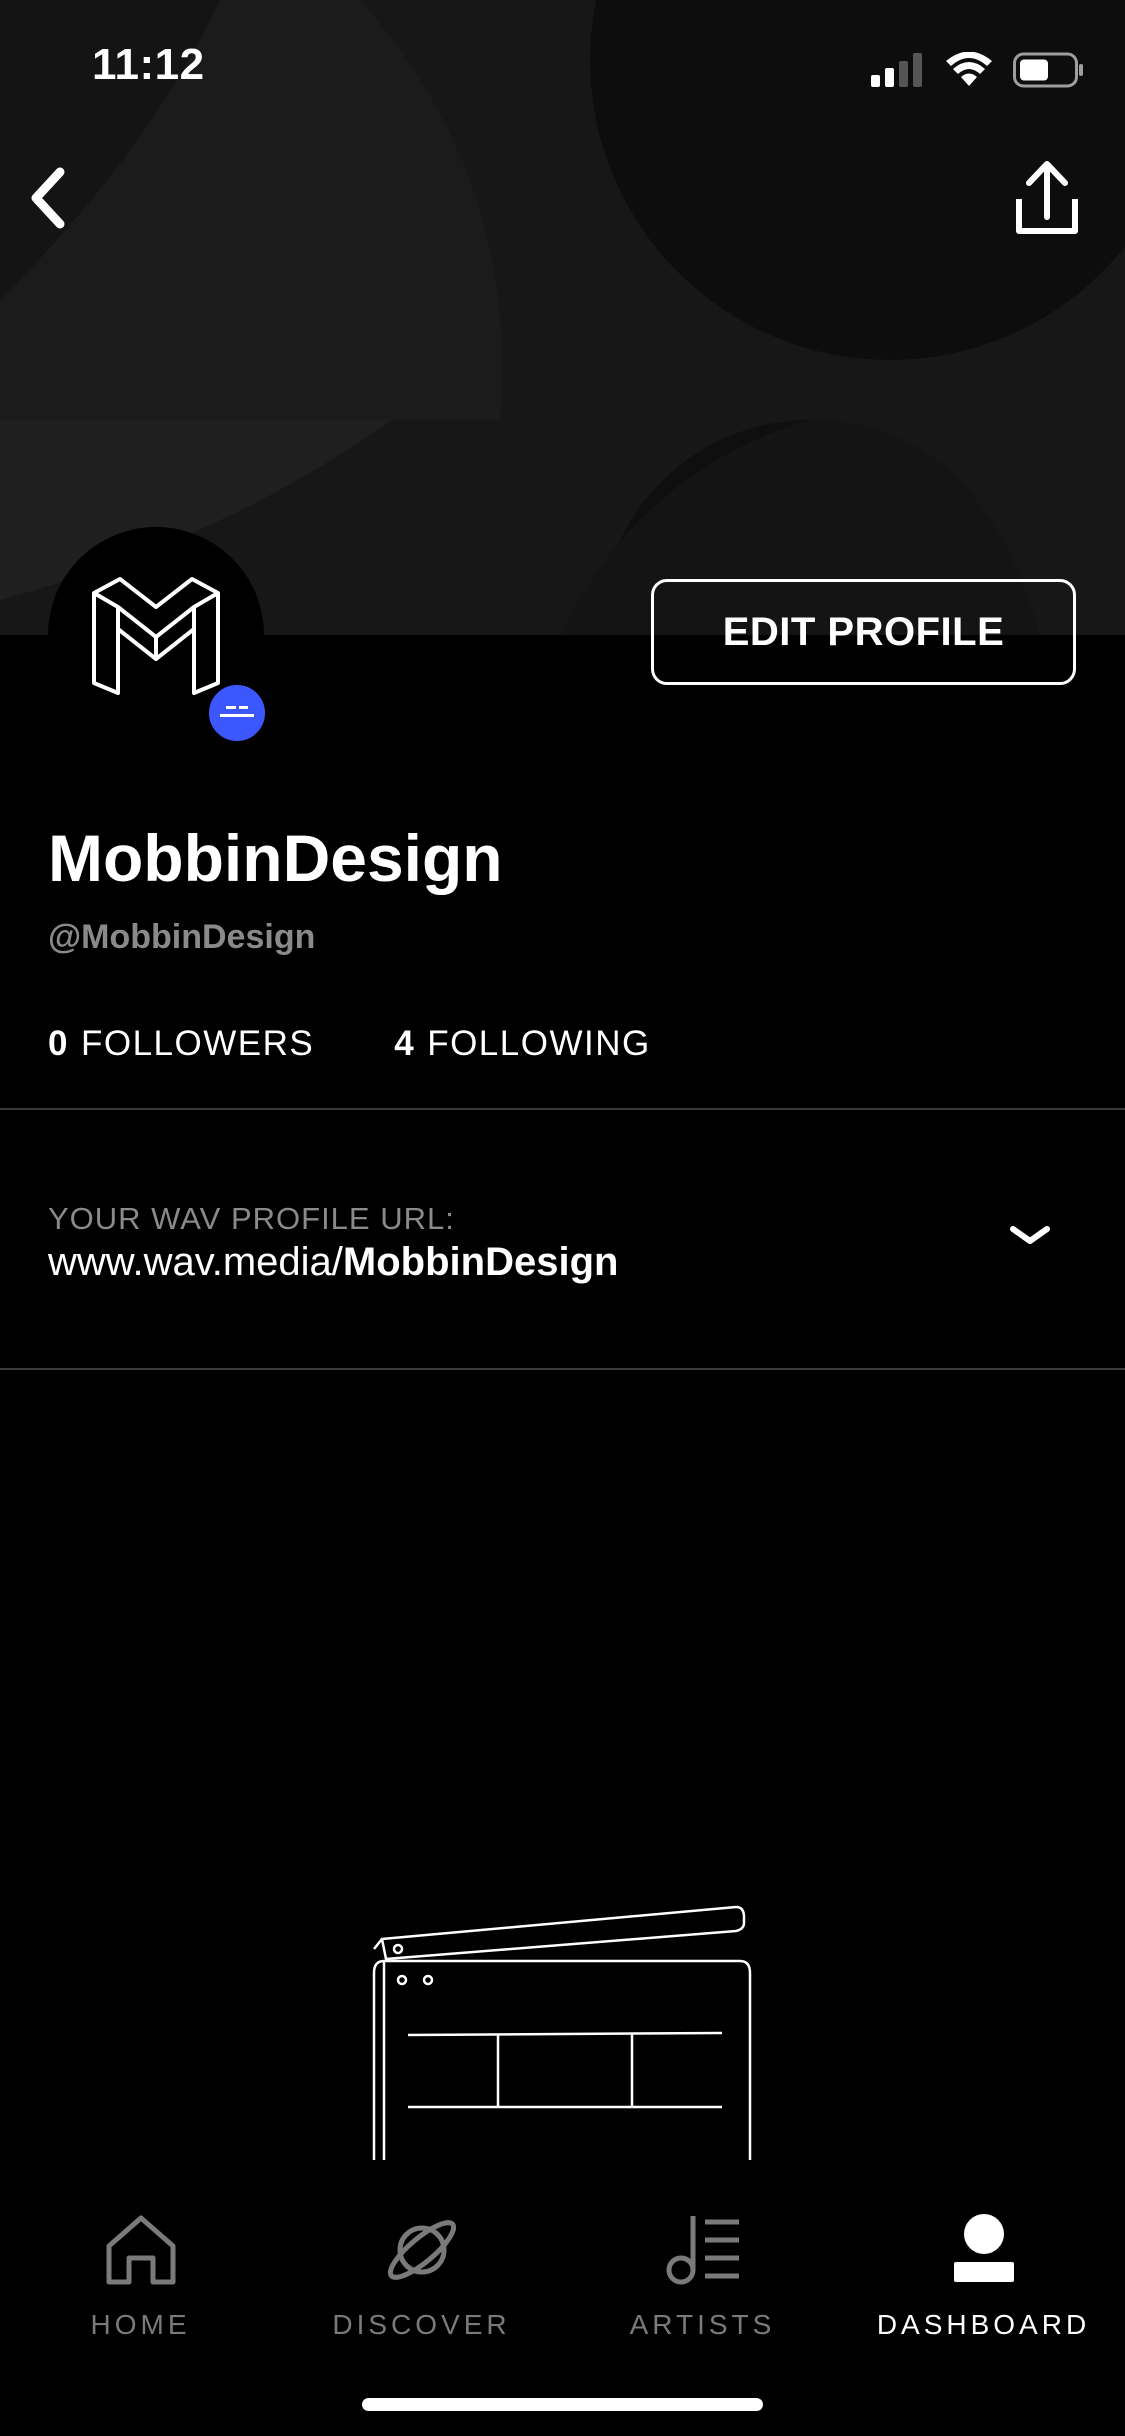  I want to click on profile-url: www.wav.media/MobbinDesign, so click(333, 1262).